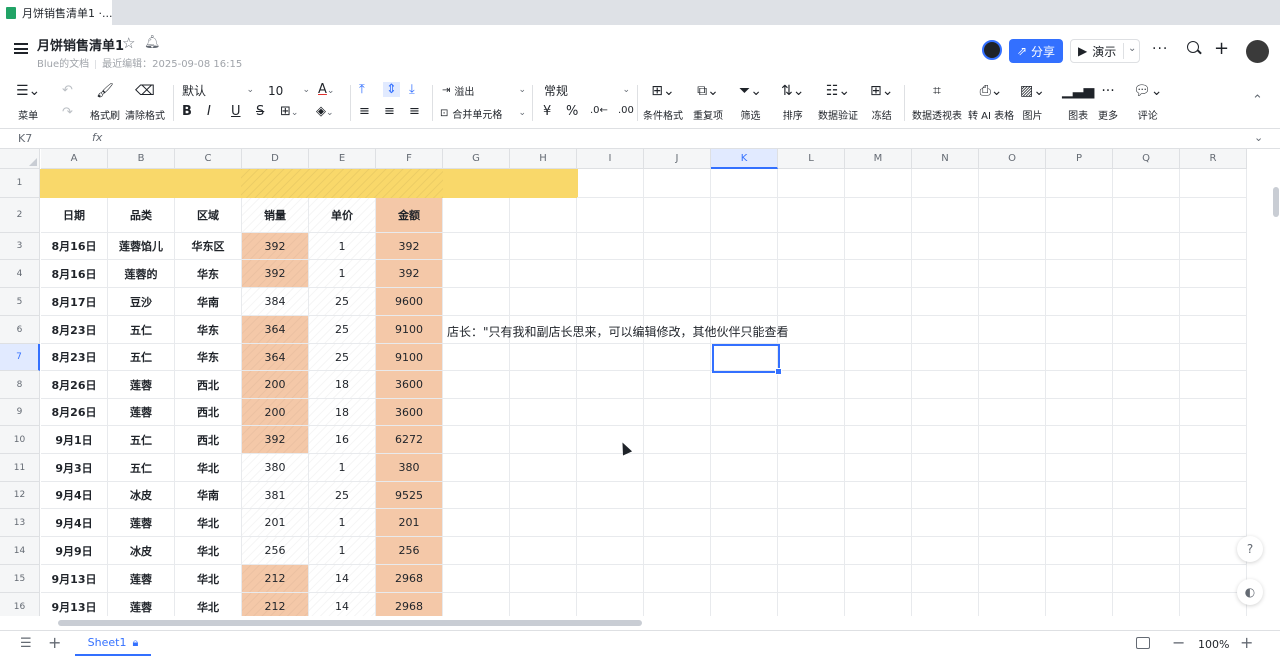 This screenshot has width=1280, height=656. Describe the element at coordinates (145, 101) in the screenshot. I see `clear-format-button: ⌫ 清除格式` at that location.